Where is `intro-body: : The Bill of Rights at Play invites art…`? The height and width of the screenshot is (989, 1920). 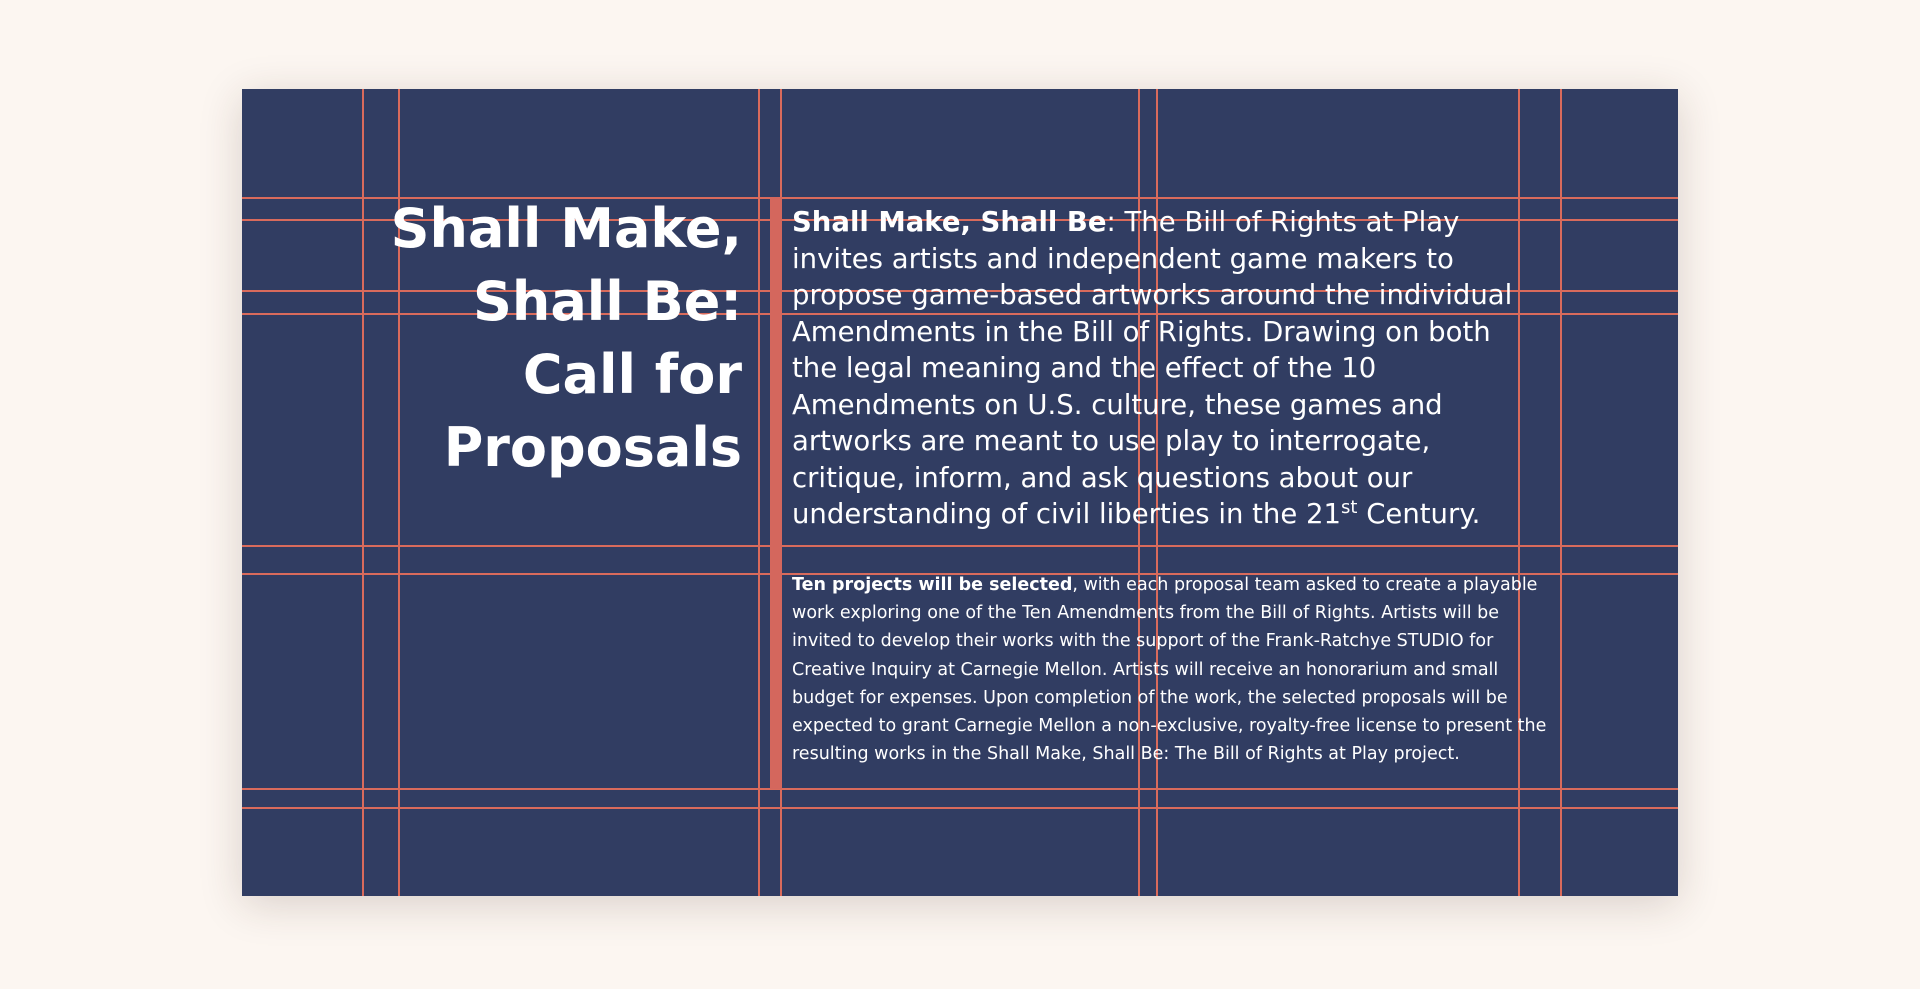
intro-body: : The Bill of Rights at Play invites art… is located at coordinates (1152, 368).